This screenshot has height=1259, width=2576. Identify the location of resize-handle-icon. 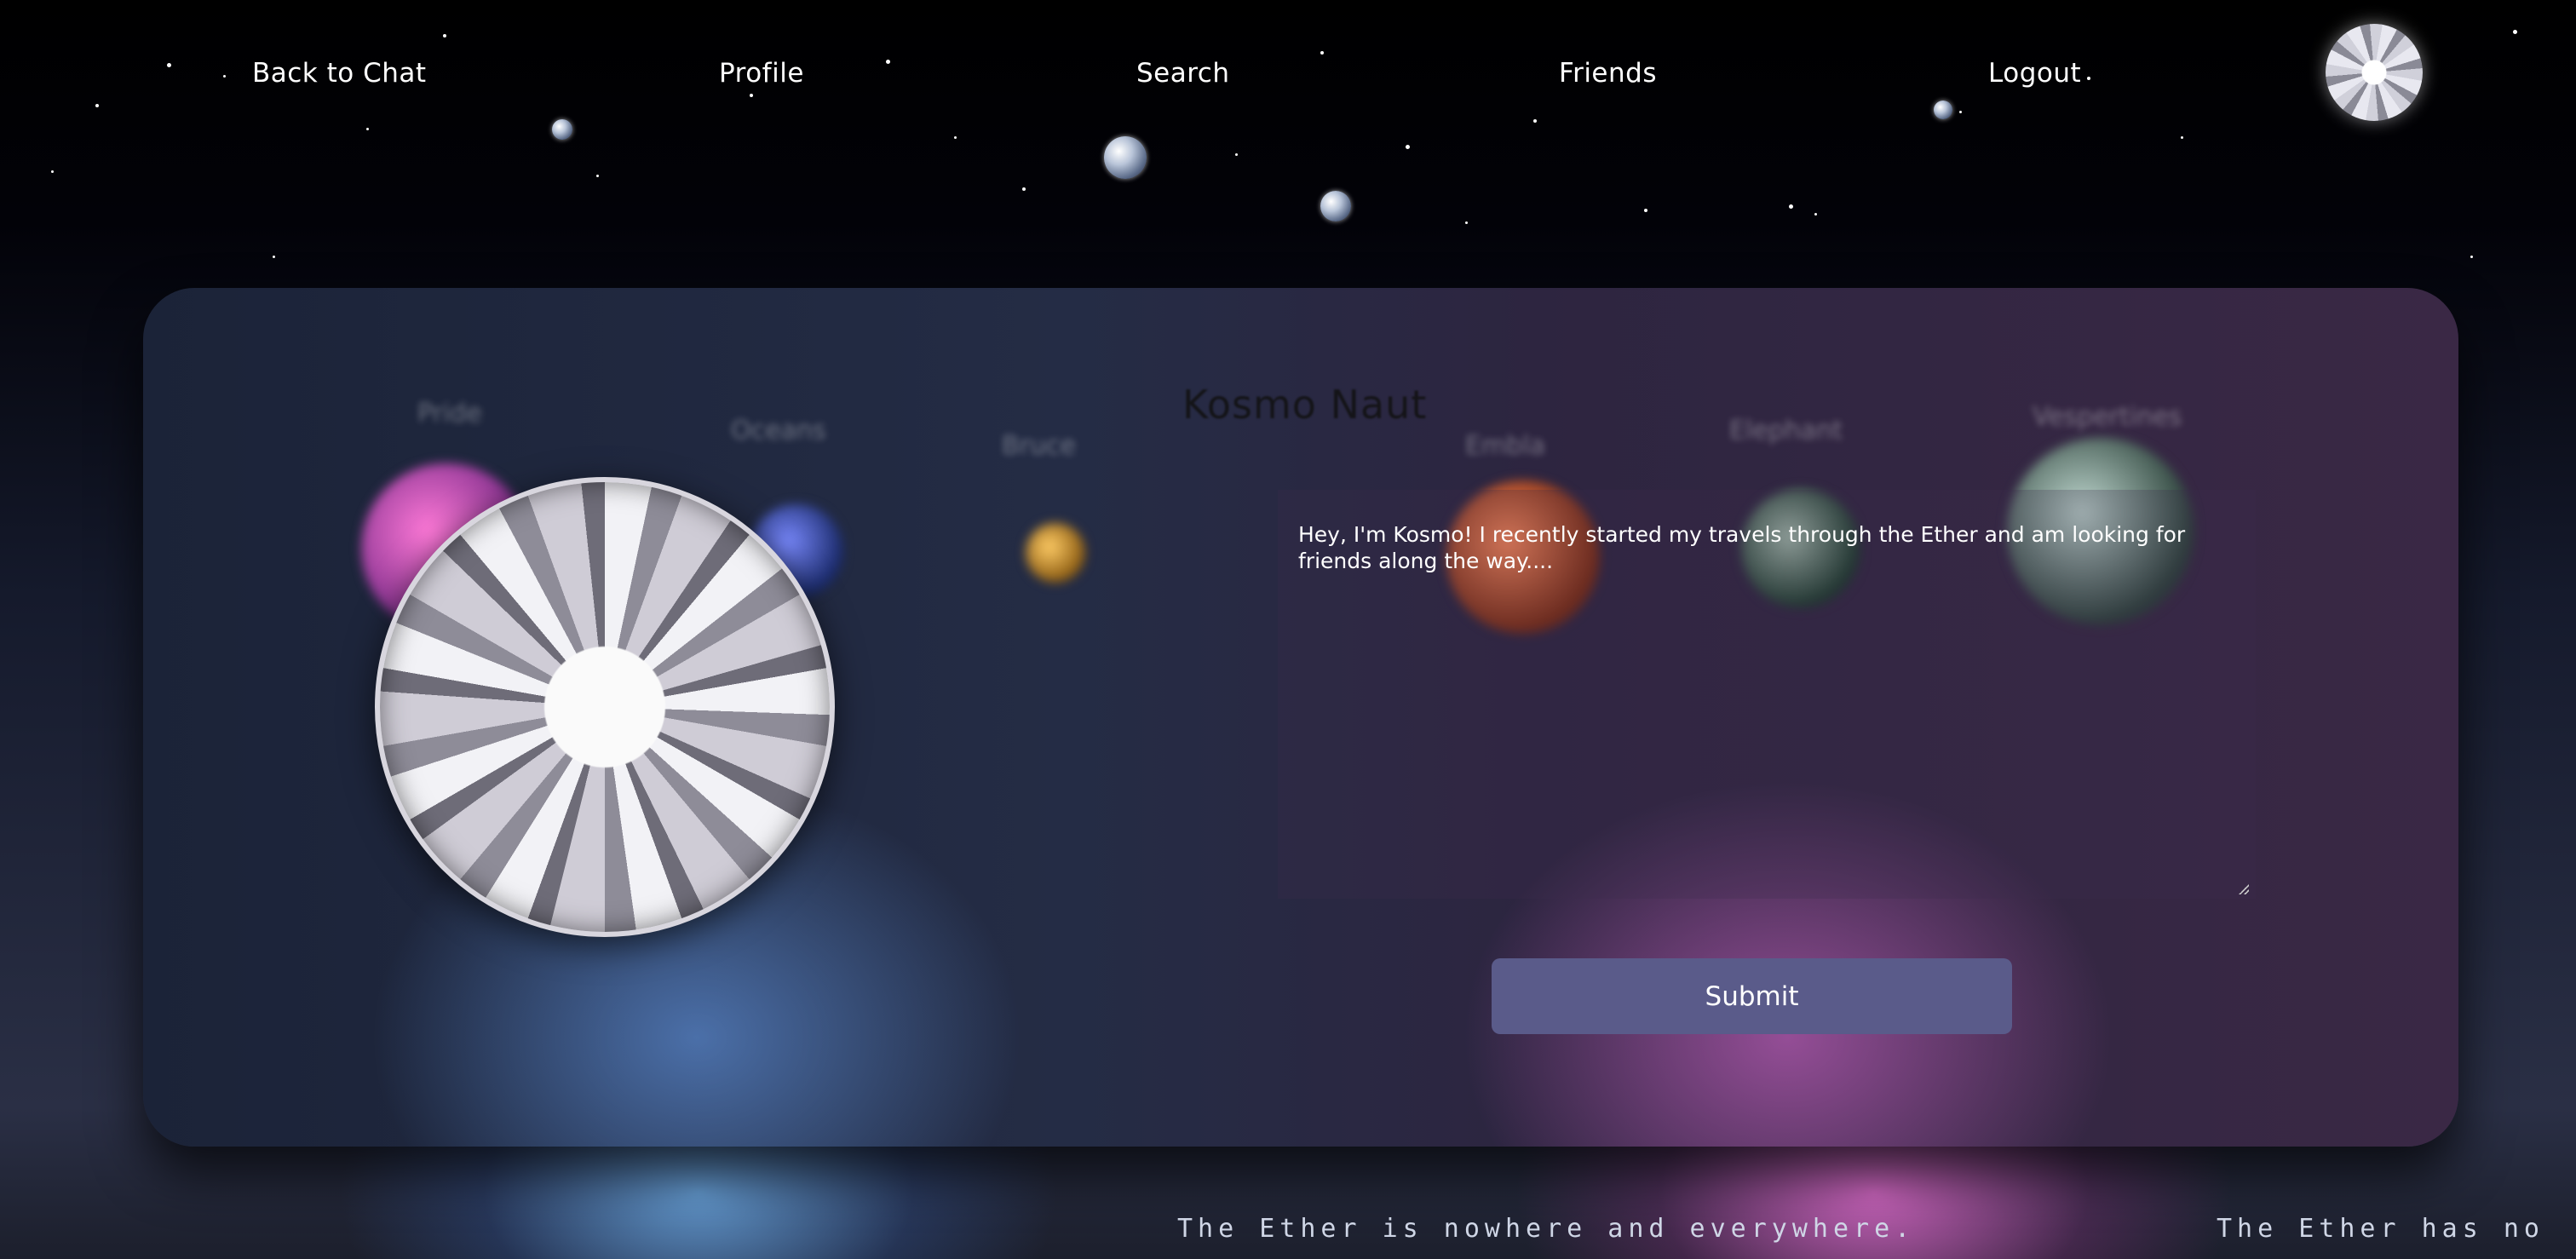
(2244, 889).